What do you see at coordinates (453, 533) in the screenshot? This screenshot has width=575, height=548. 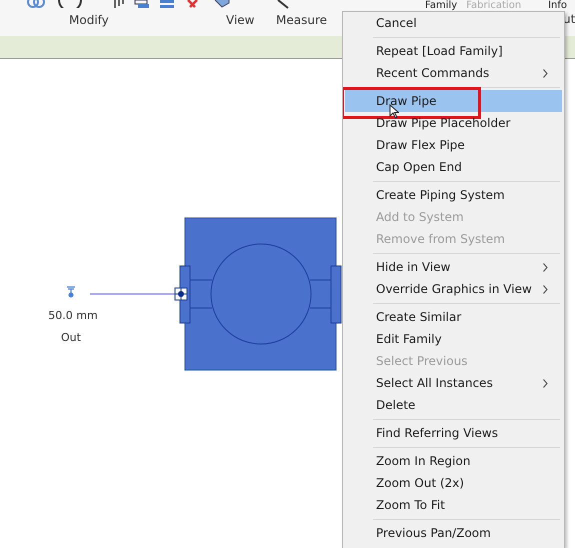 I see `menu-item: Previous Pan/Zoom` at bounding box center [453, 533].